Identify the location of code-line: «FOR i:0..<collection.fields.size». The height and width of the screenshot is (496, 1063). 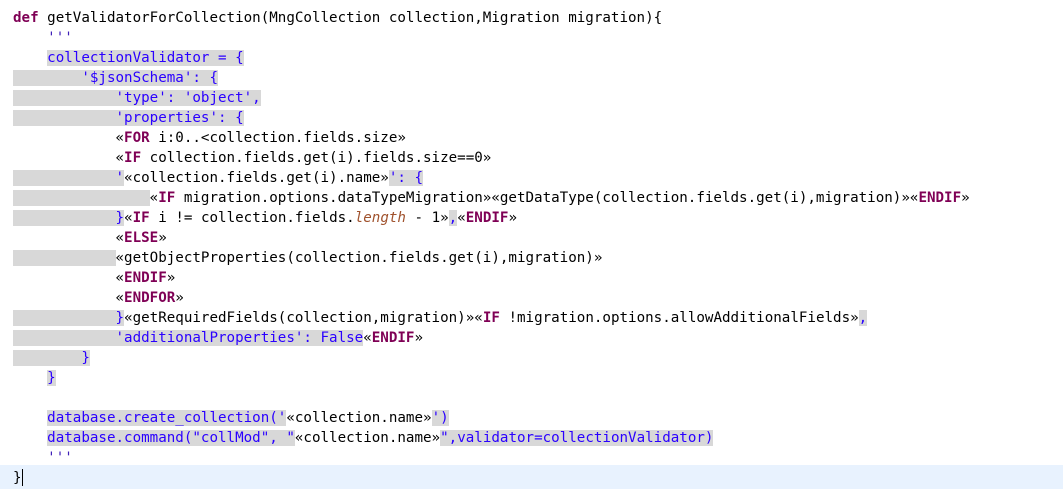
(209, 138).